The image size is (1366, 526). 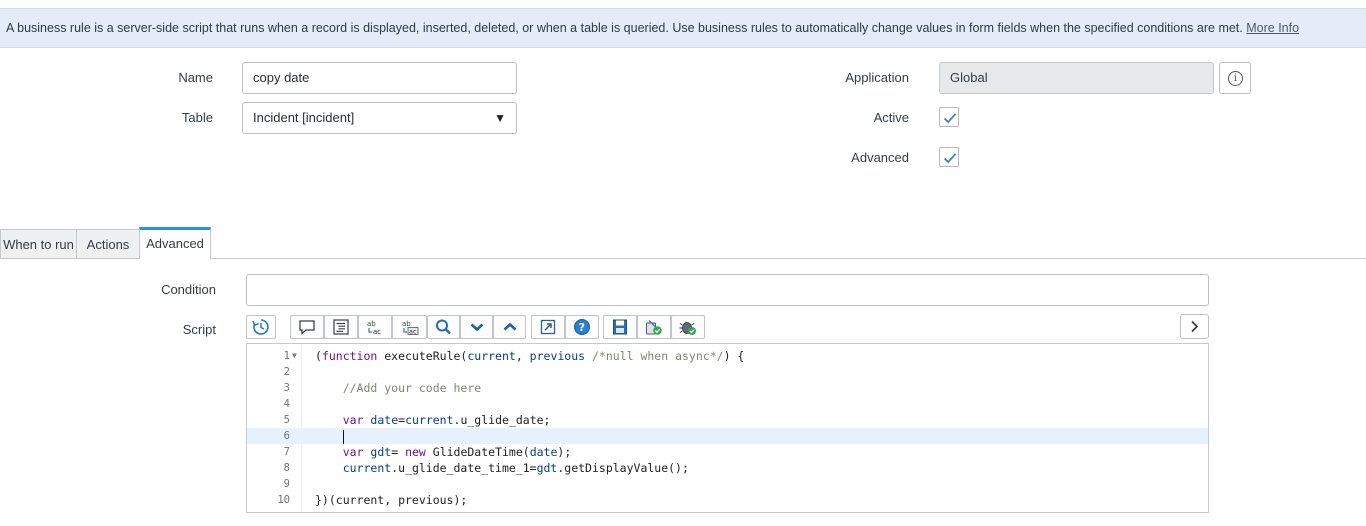 What do you see at coordinates (727, 372) in the screenshot?
I see `code-line: 2` at bounding box center [727, 372].